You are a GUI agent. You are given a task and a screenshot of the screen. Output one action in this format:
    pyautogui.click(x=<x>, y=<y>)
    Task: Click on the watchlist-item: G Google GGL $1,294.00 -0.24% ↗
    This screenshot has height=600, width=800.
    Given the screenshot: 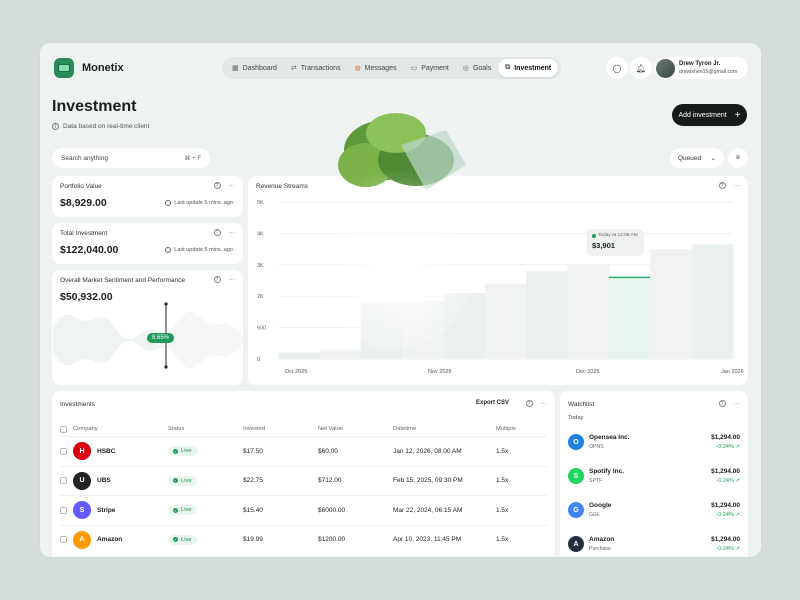 What is the action you would take?
    pyautogui.click(x=654, y=510)
    